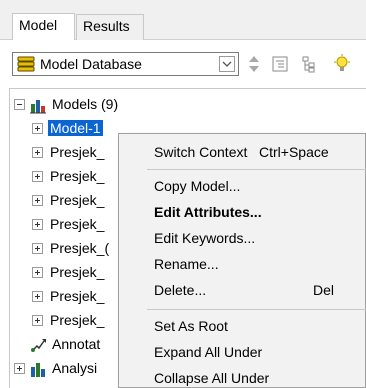 The height and width of the screenshot is (388, 366). I want to click on database-icon, so click(26, 64).